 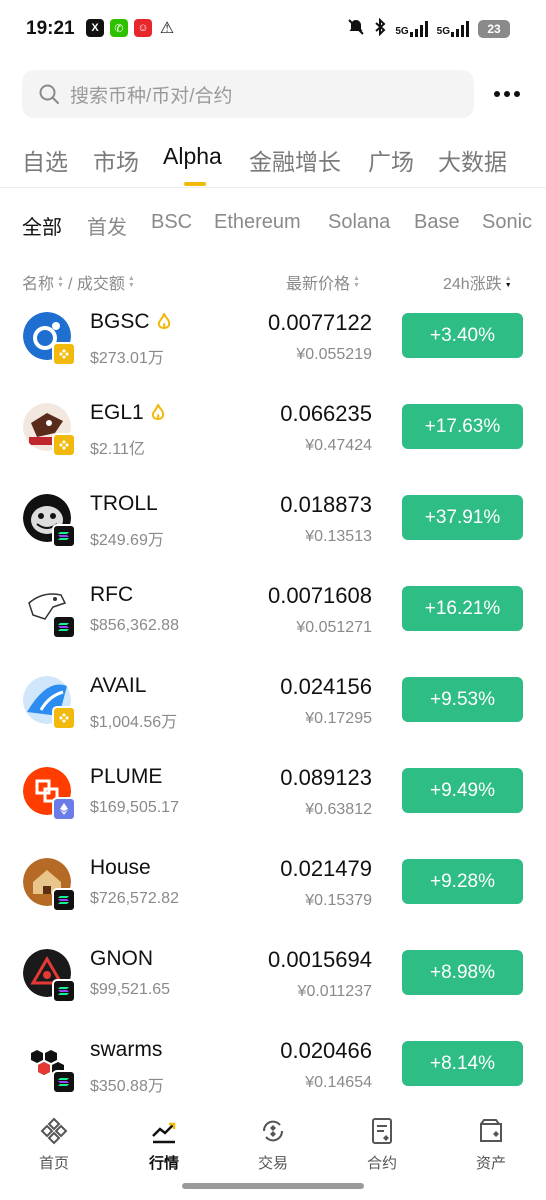 What do you see at coordinates (273, 891) in the screenshot?
I see `token-row: House $726,572.82 0.021479 ¥0.15379 +9.28%` at bounding box center [273, 891].